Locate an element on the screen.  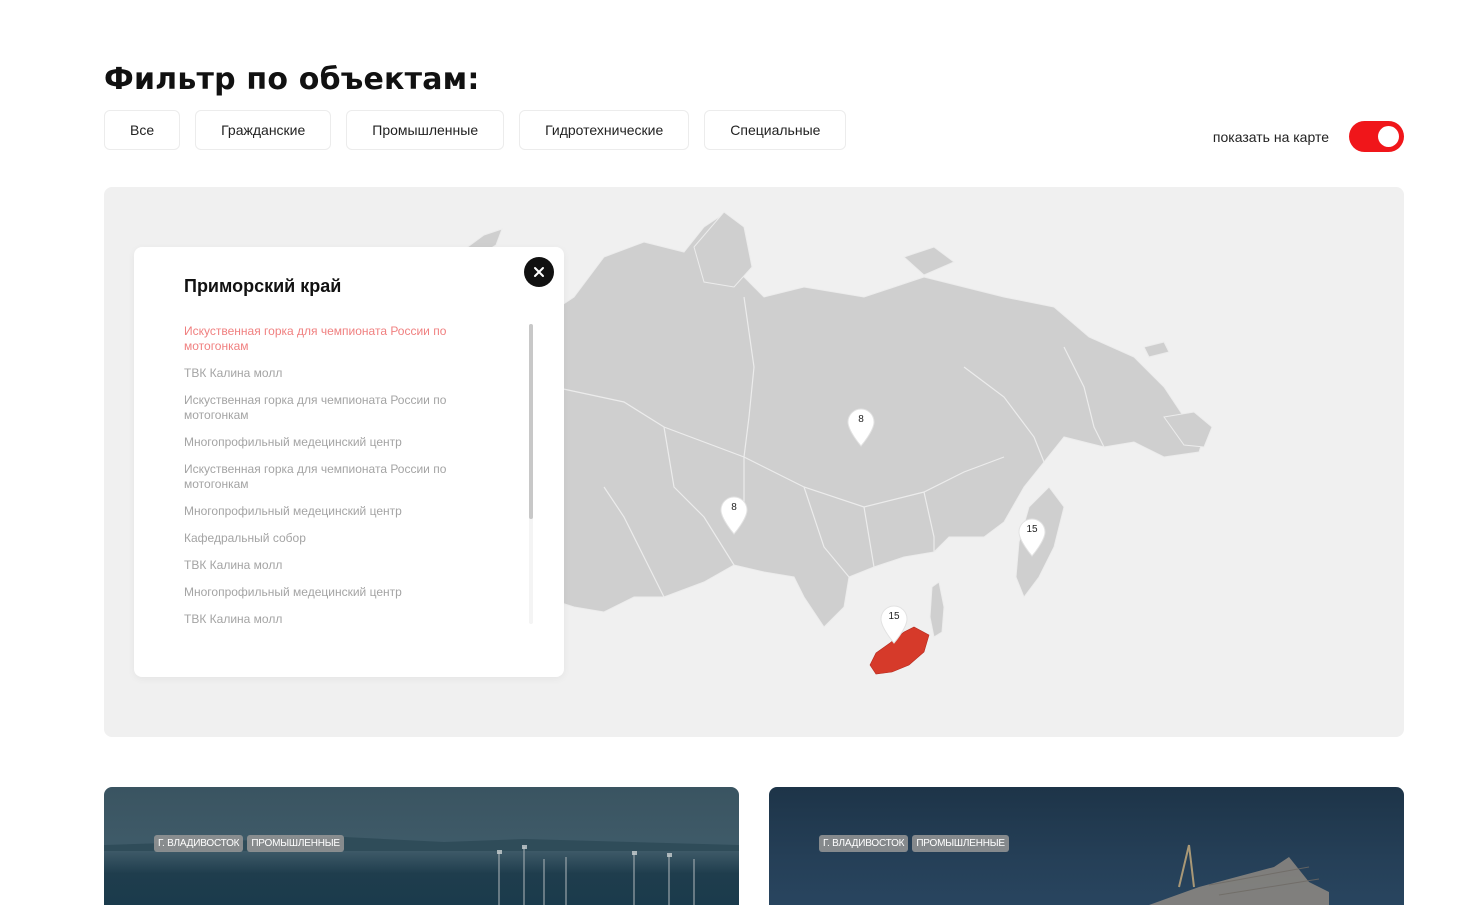
show-on-map-control: показать на карте is located at coordinates (1308, 136).